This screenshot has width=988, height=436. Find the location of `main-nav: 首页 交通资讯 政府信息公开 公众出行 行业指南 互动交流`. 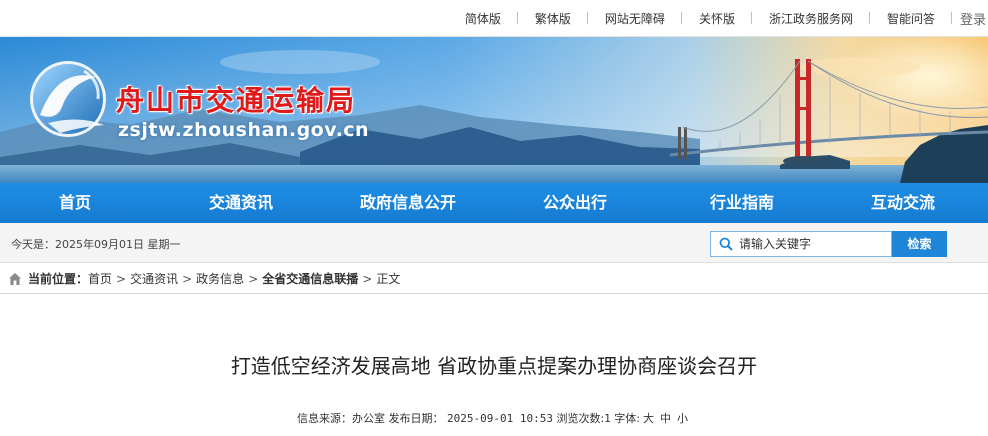

main-nav: 首页 交通资讯 政府信息公开 公众出行 行业指南 互动交流 is located at coordinates (494, 203).